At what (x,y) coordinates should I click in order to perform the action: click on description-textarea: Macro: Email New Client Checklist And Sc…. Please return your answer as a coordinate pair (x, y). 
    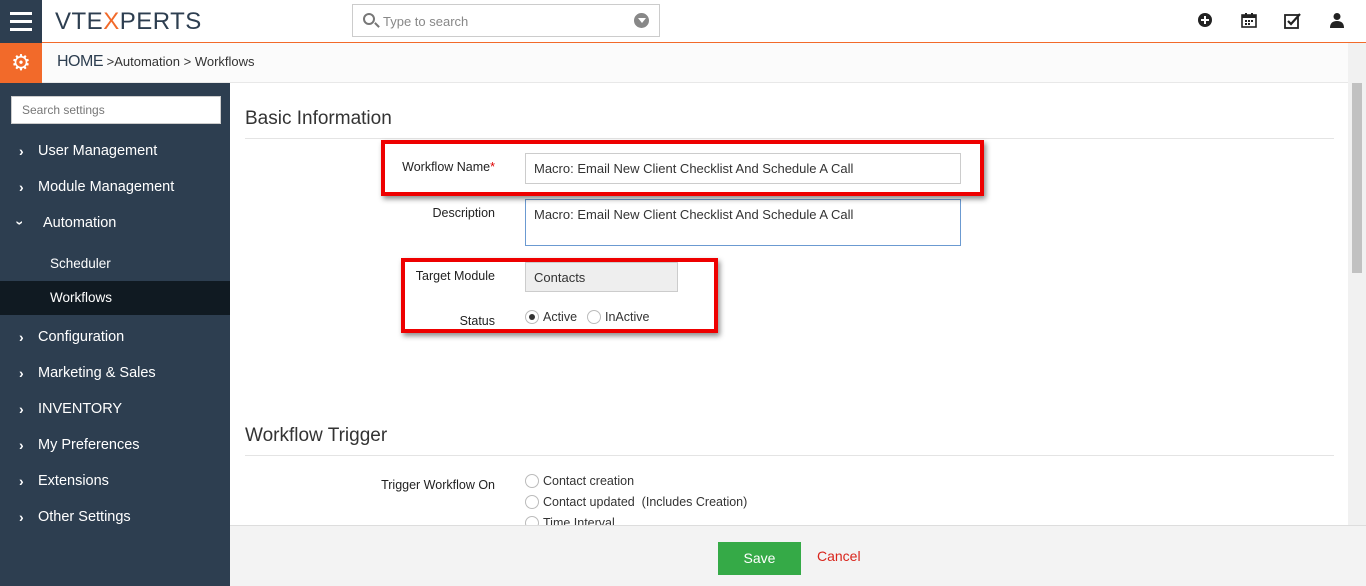
    Looking at the image, I should click on (743, 222).